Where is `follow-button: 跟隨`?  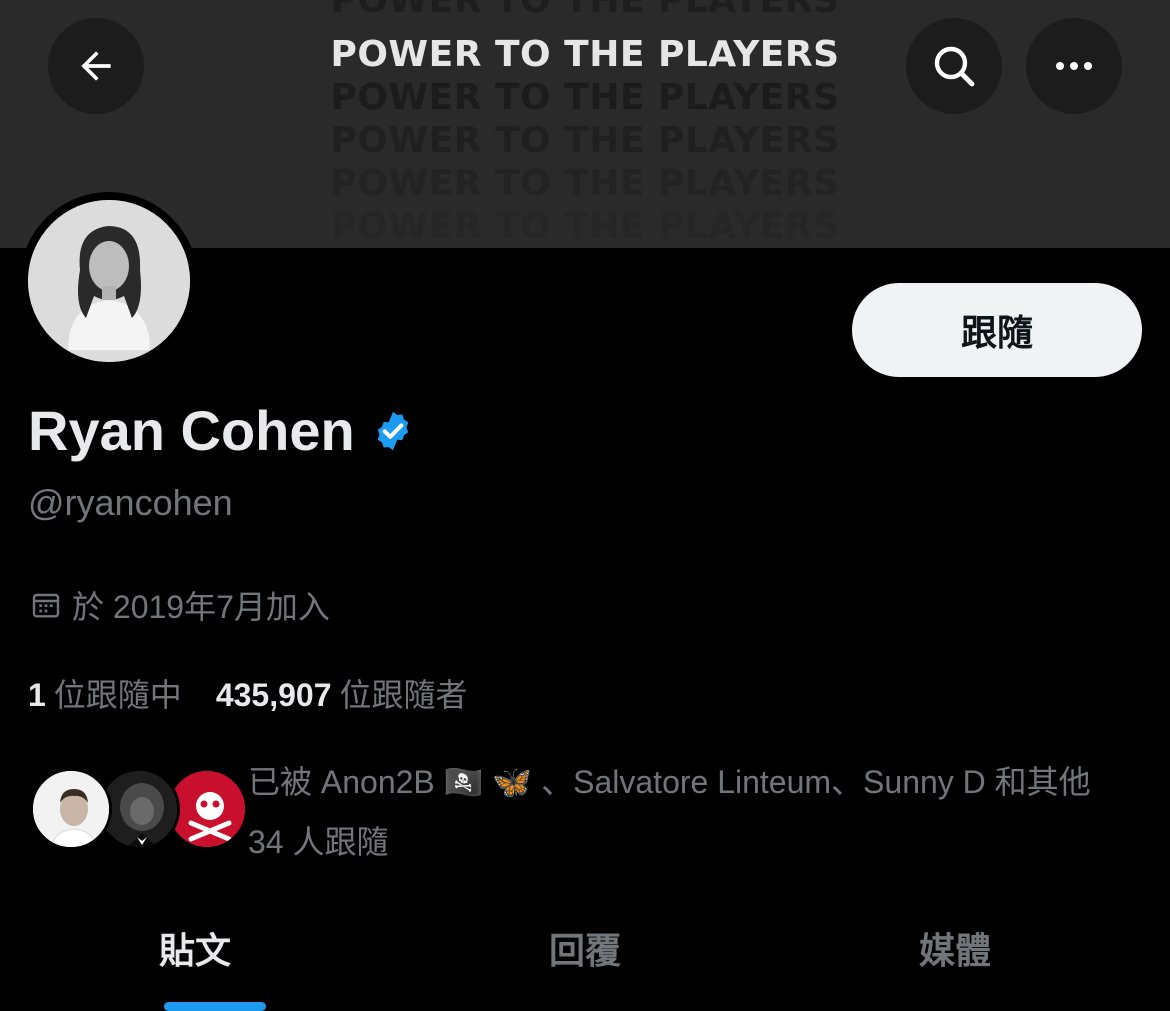 follow-button: 跟隨 is located at coordinates (997, 330).